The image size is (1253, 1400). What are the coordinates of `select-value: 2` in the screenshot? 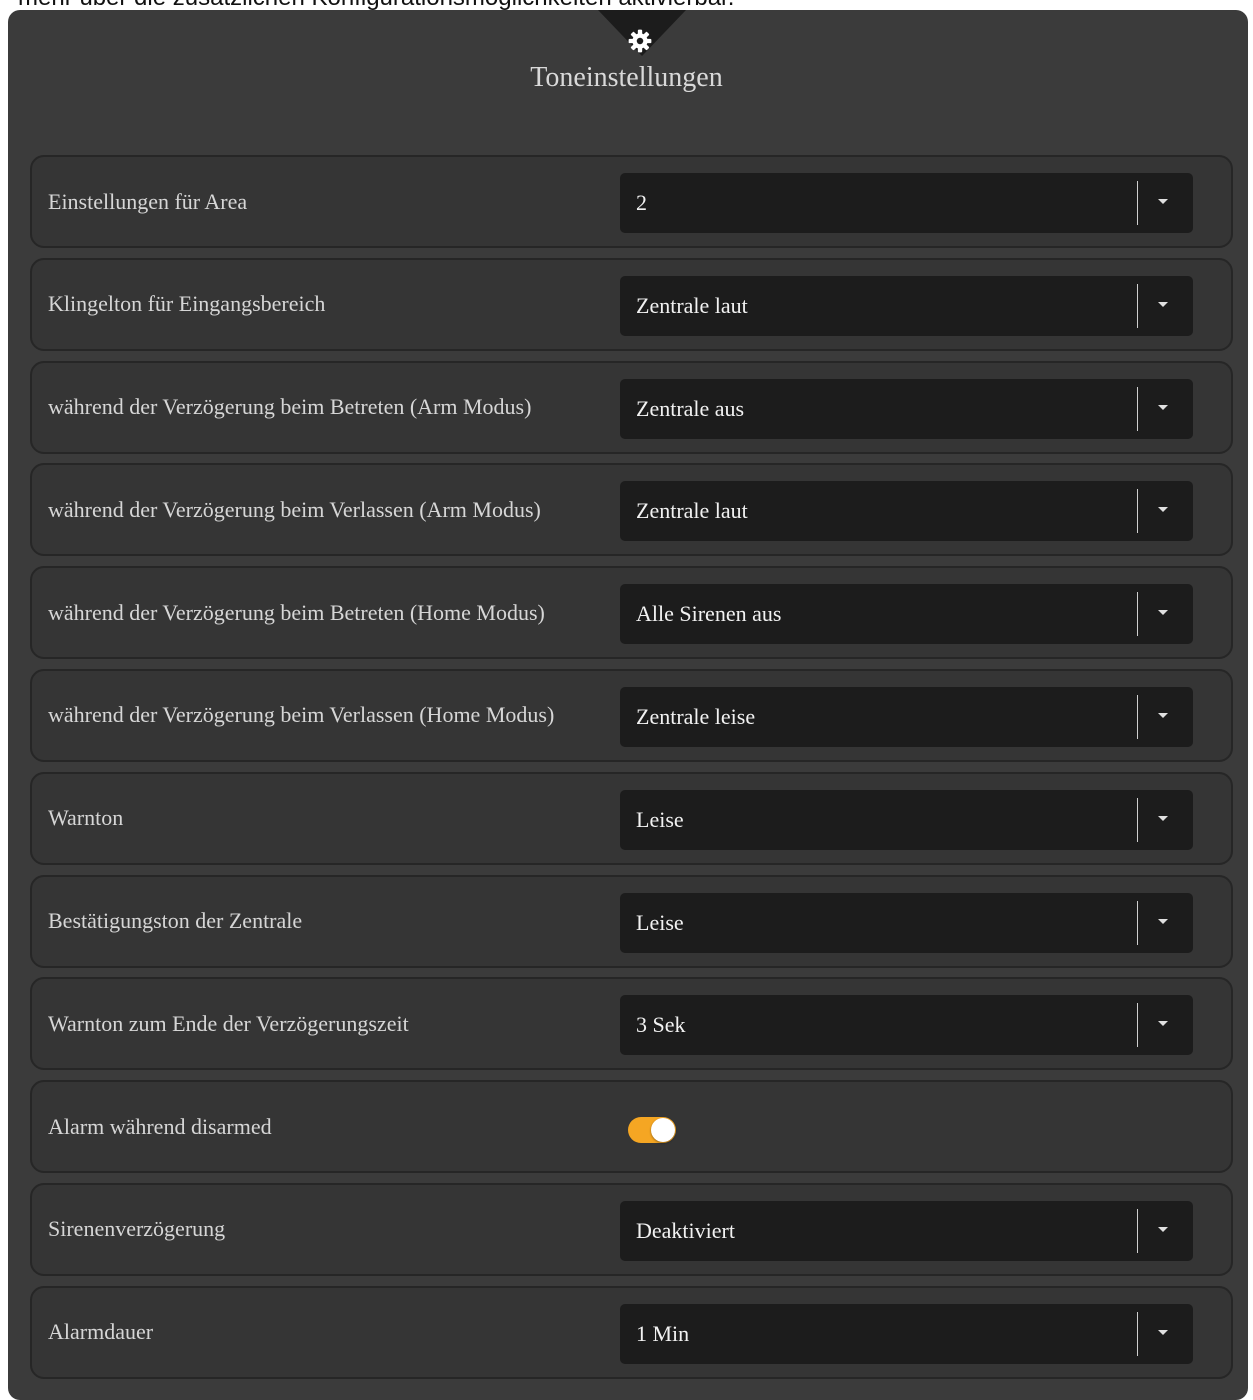 It's located at (641, 202).